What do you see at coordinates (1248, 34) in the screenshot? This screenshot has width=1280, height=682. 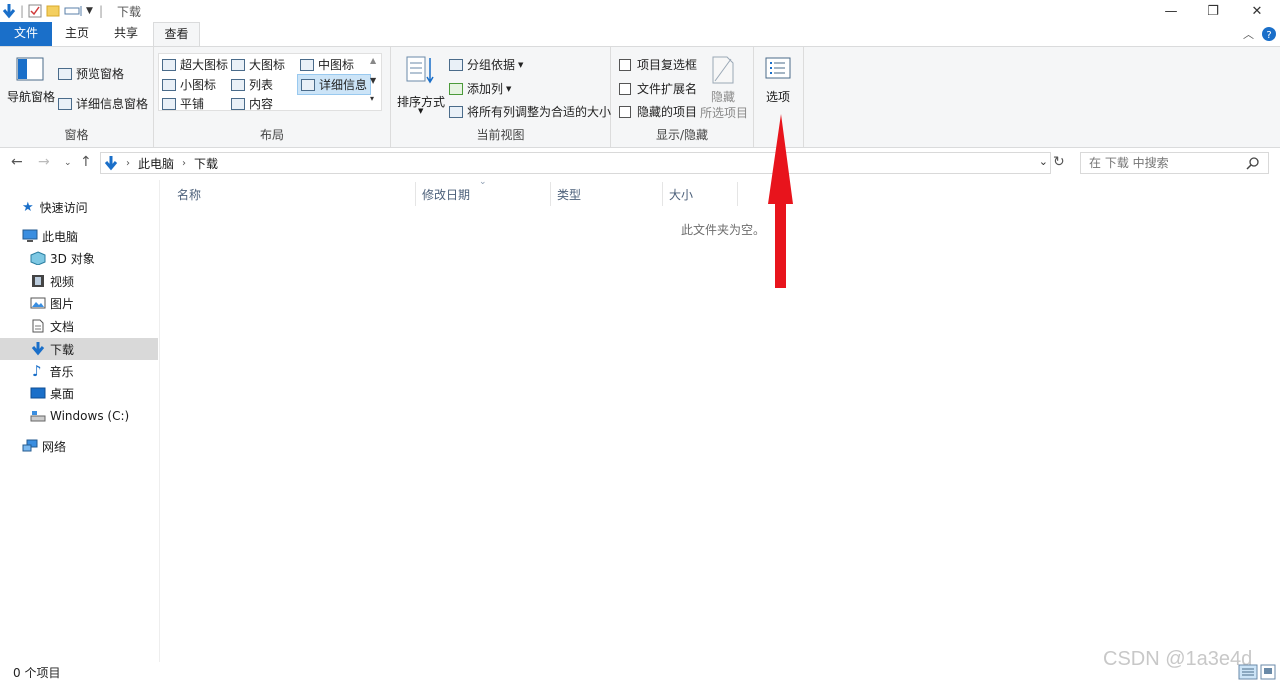 I see `collapse-ribbon-chevron-icon: ︿` at bounding box center [1248, 34].